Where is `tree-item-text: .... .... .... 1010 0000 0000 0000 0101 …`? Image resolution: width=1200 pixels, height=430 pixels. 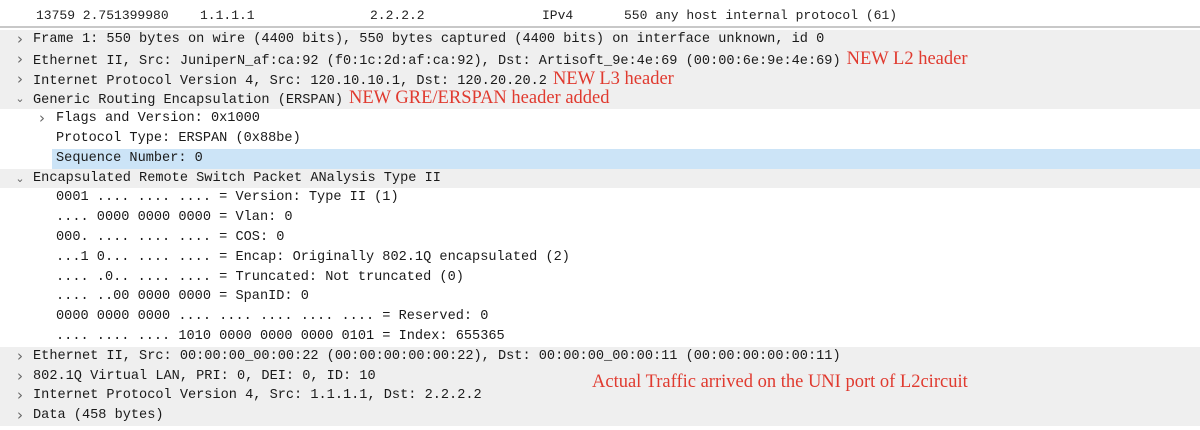
tree-item-text: .... .... .... 1010 0000 0000 0000 0101 … is located at coordinates (280, 336).